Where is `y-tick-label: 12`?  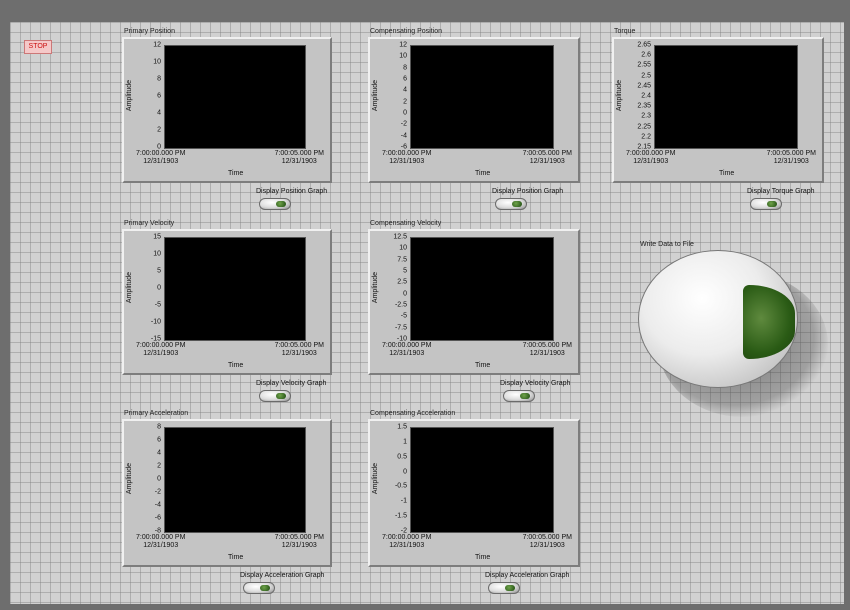
y-tick-label: 12 is located at coordinates (403, 45).